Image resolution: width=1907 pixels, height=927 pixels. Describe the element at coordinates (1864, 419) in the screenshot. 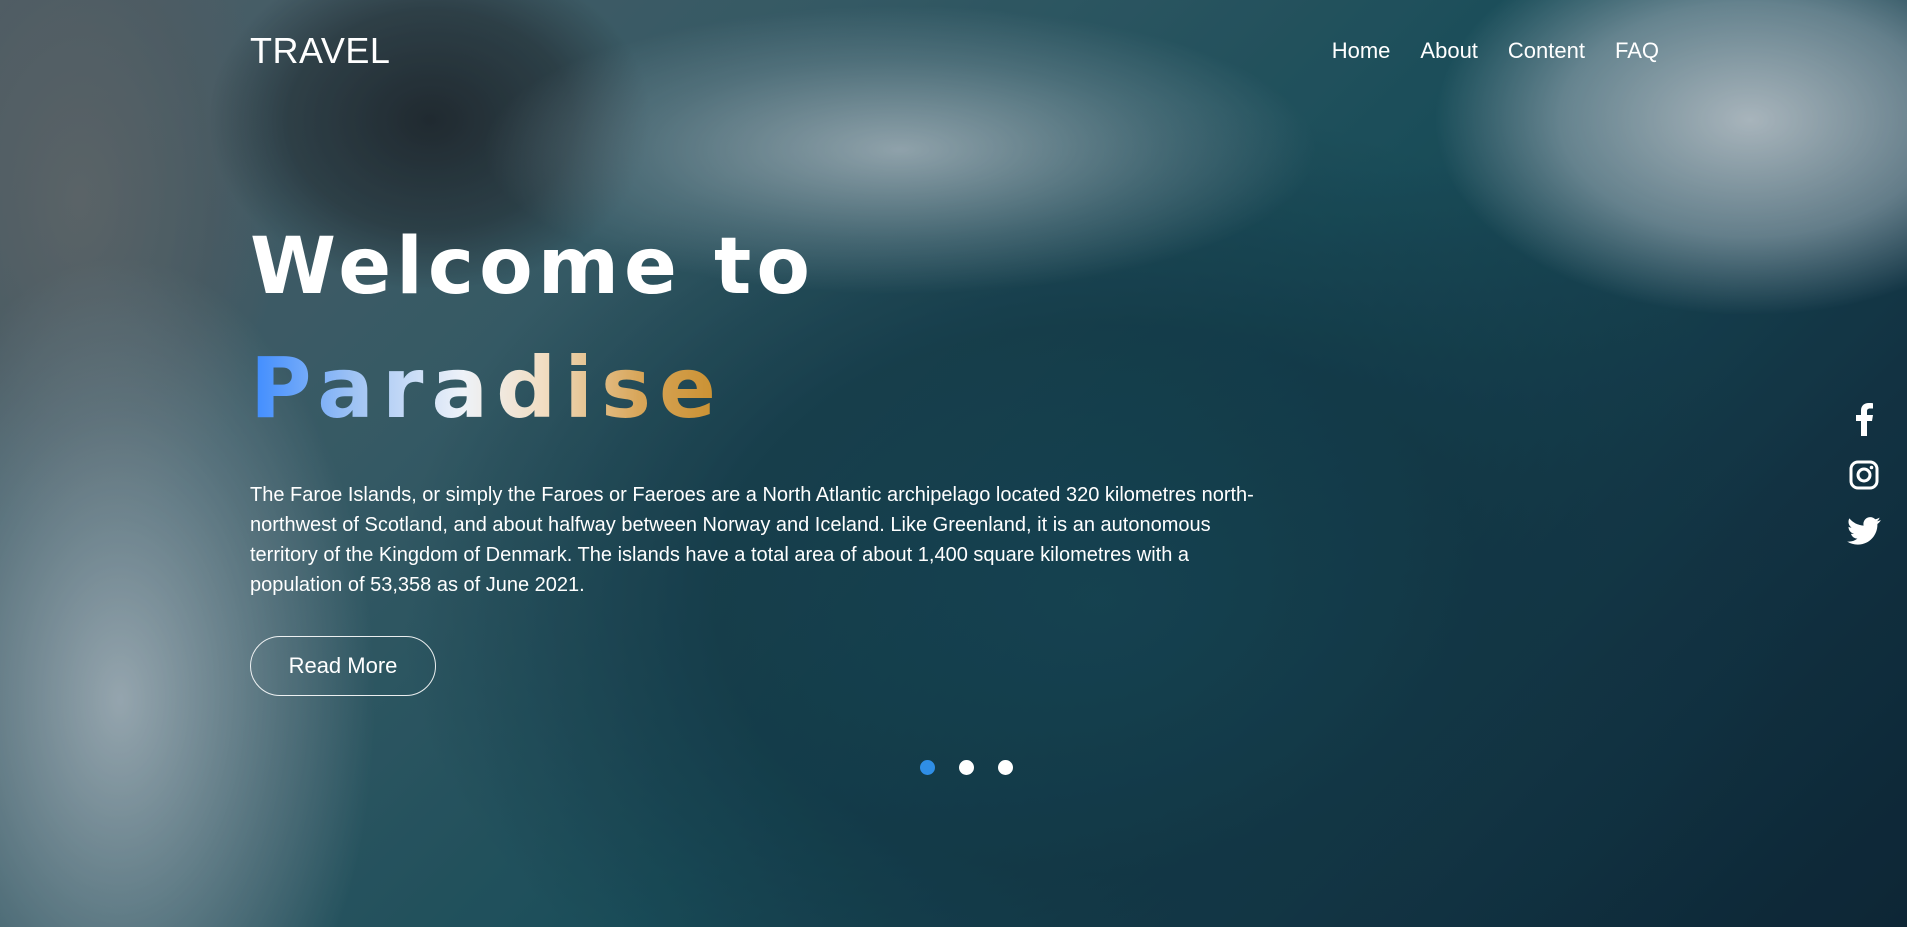

I see `facebook-icon` at that location.